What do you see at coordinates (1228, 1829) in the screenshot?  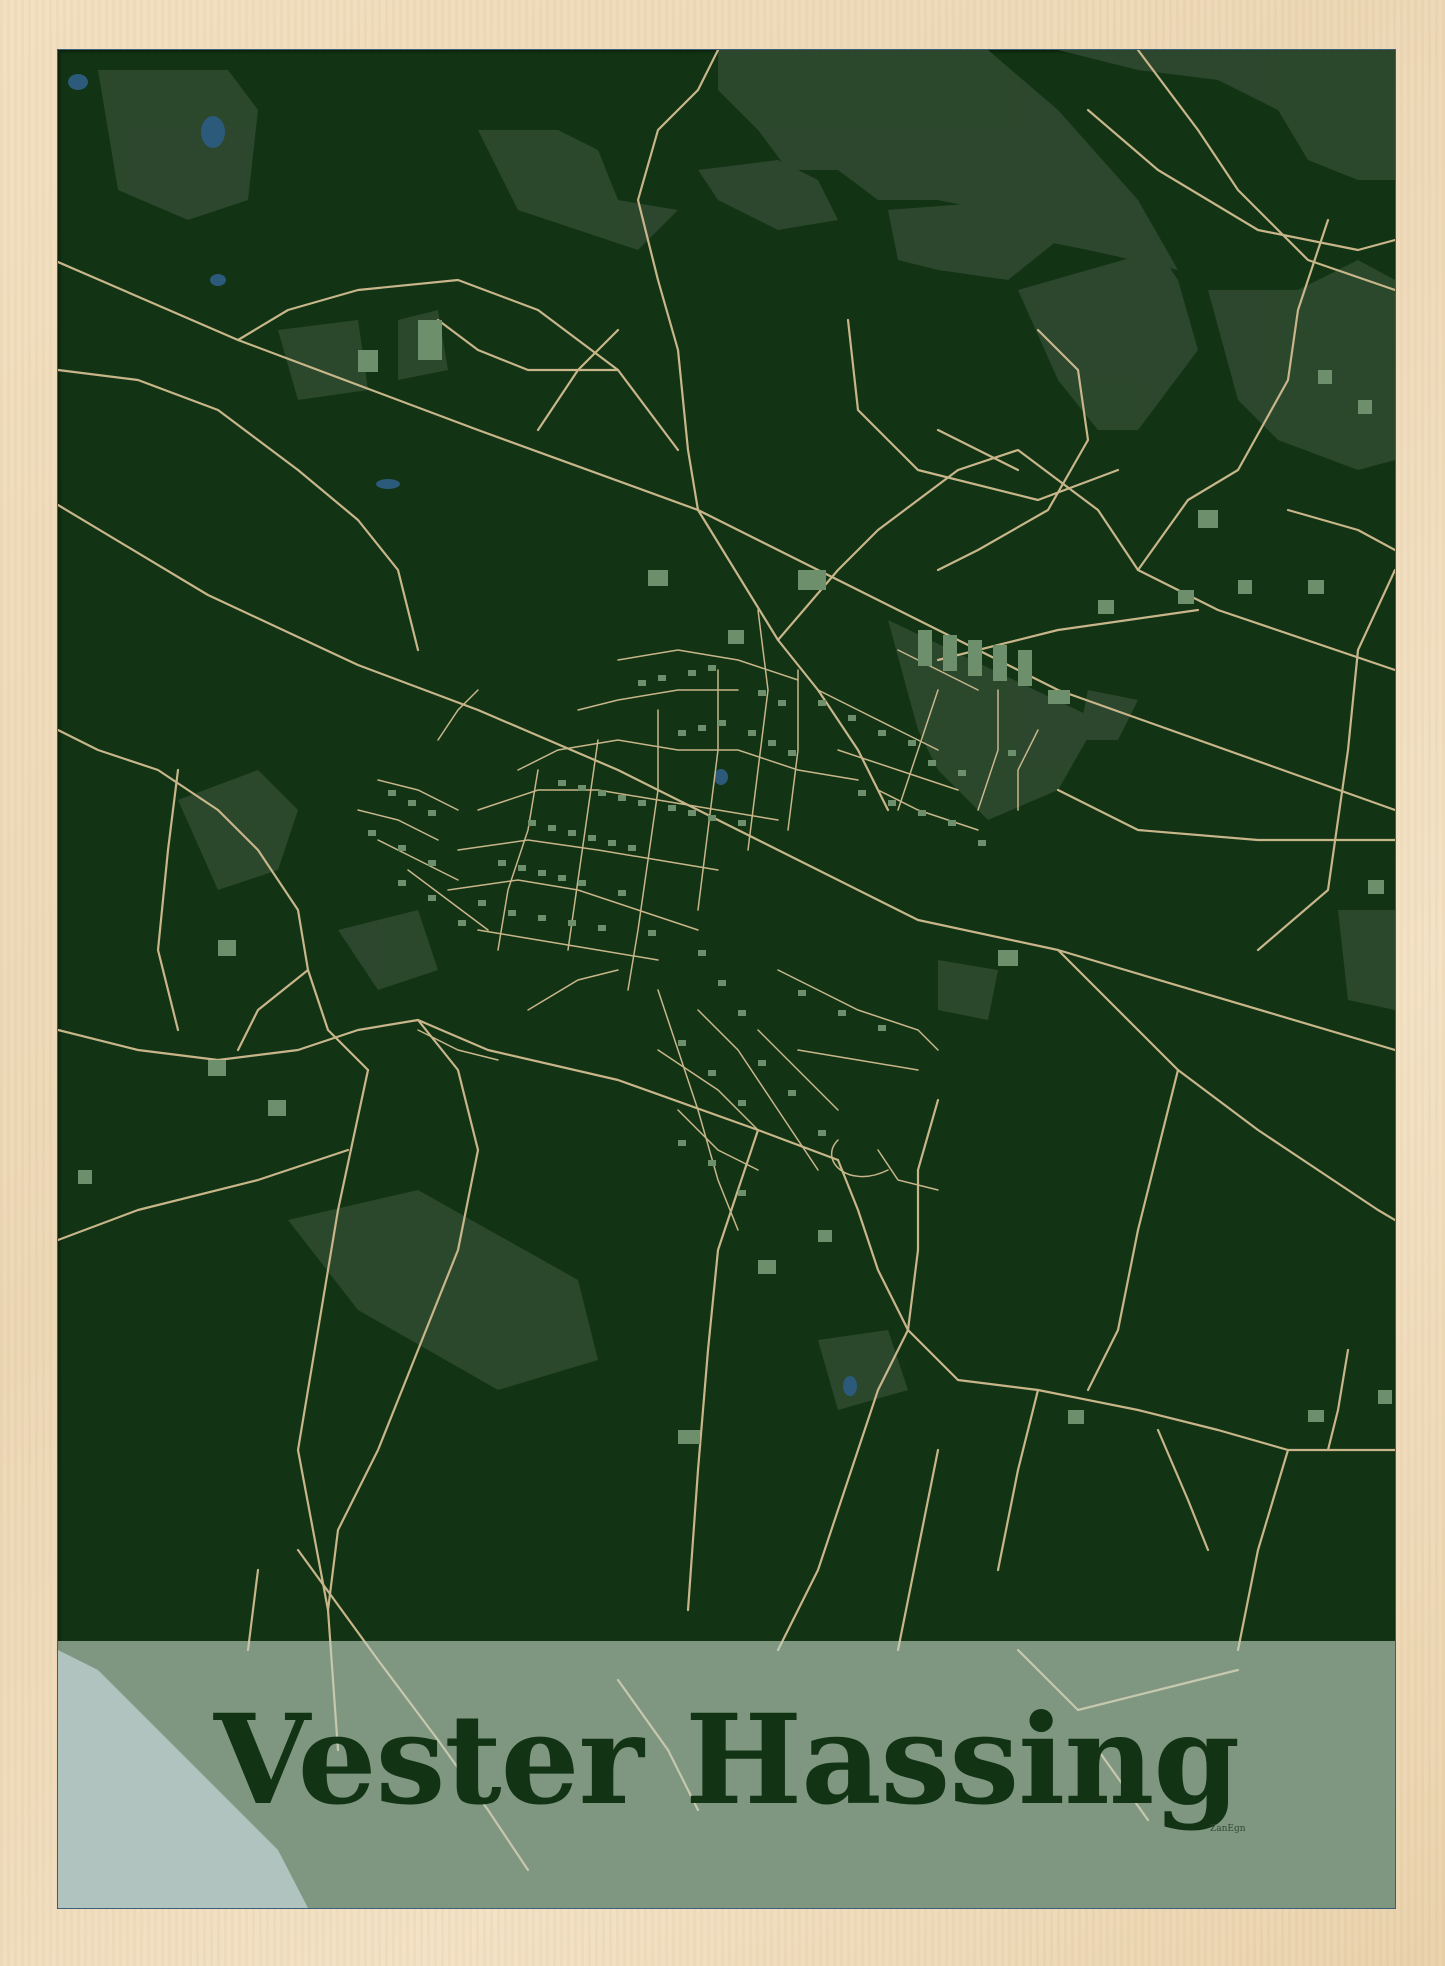 I see `signature: ZanEgn` at bounding box center [1228, 1829].